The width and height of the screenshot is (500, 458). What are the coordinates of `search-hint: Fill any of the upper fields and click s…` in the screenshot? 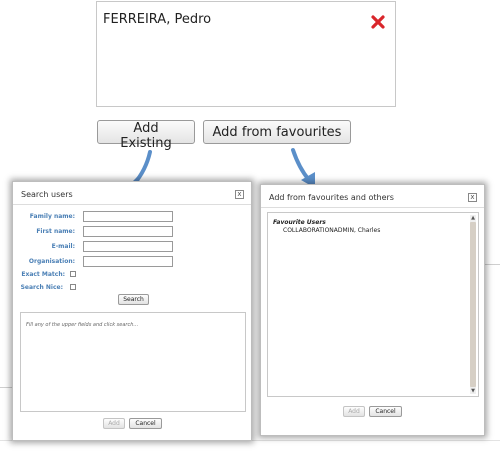 It's located at (82, 325).